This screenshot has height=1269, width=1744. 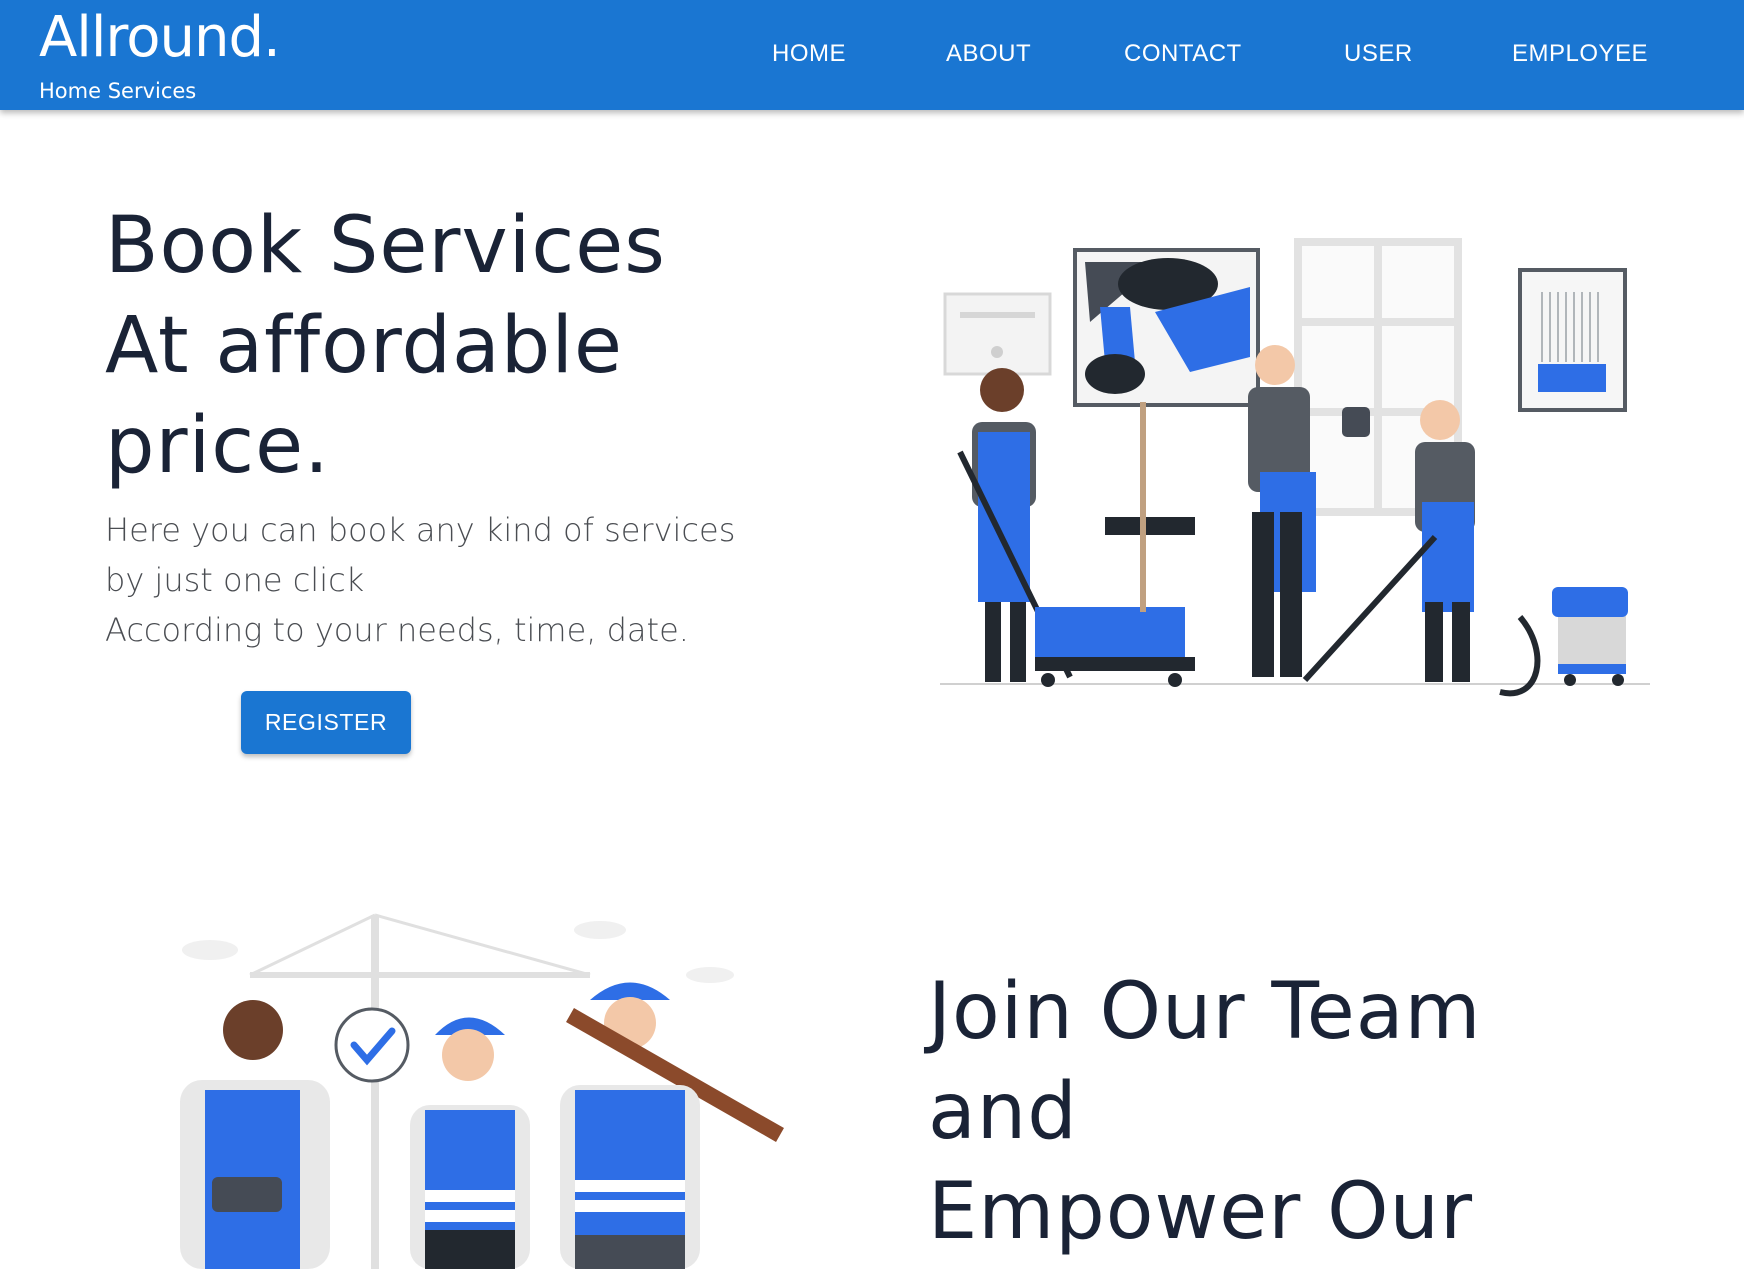 I want to click on register-button: REGISTER, so click(x=326, y=722).